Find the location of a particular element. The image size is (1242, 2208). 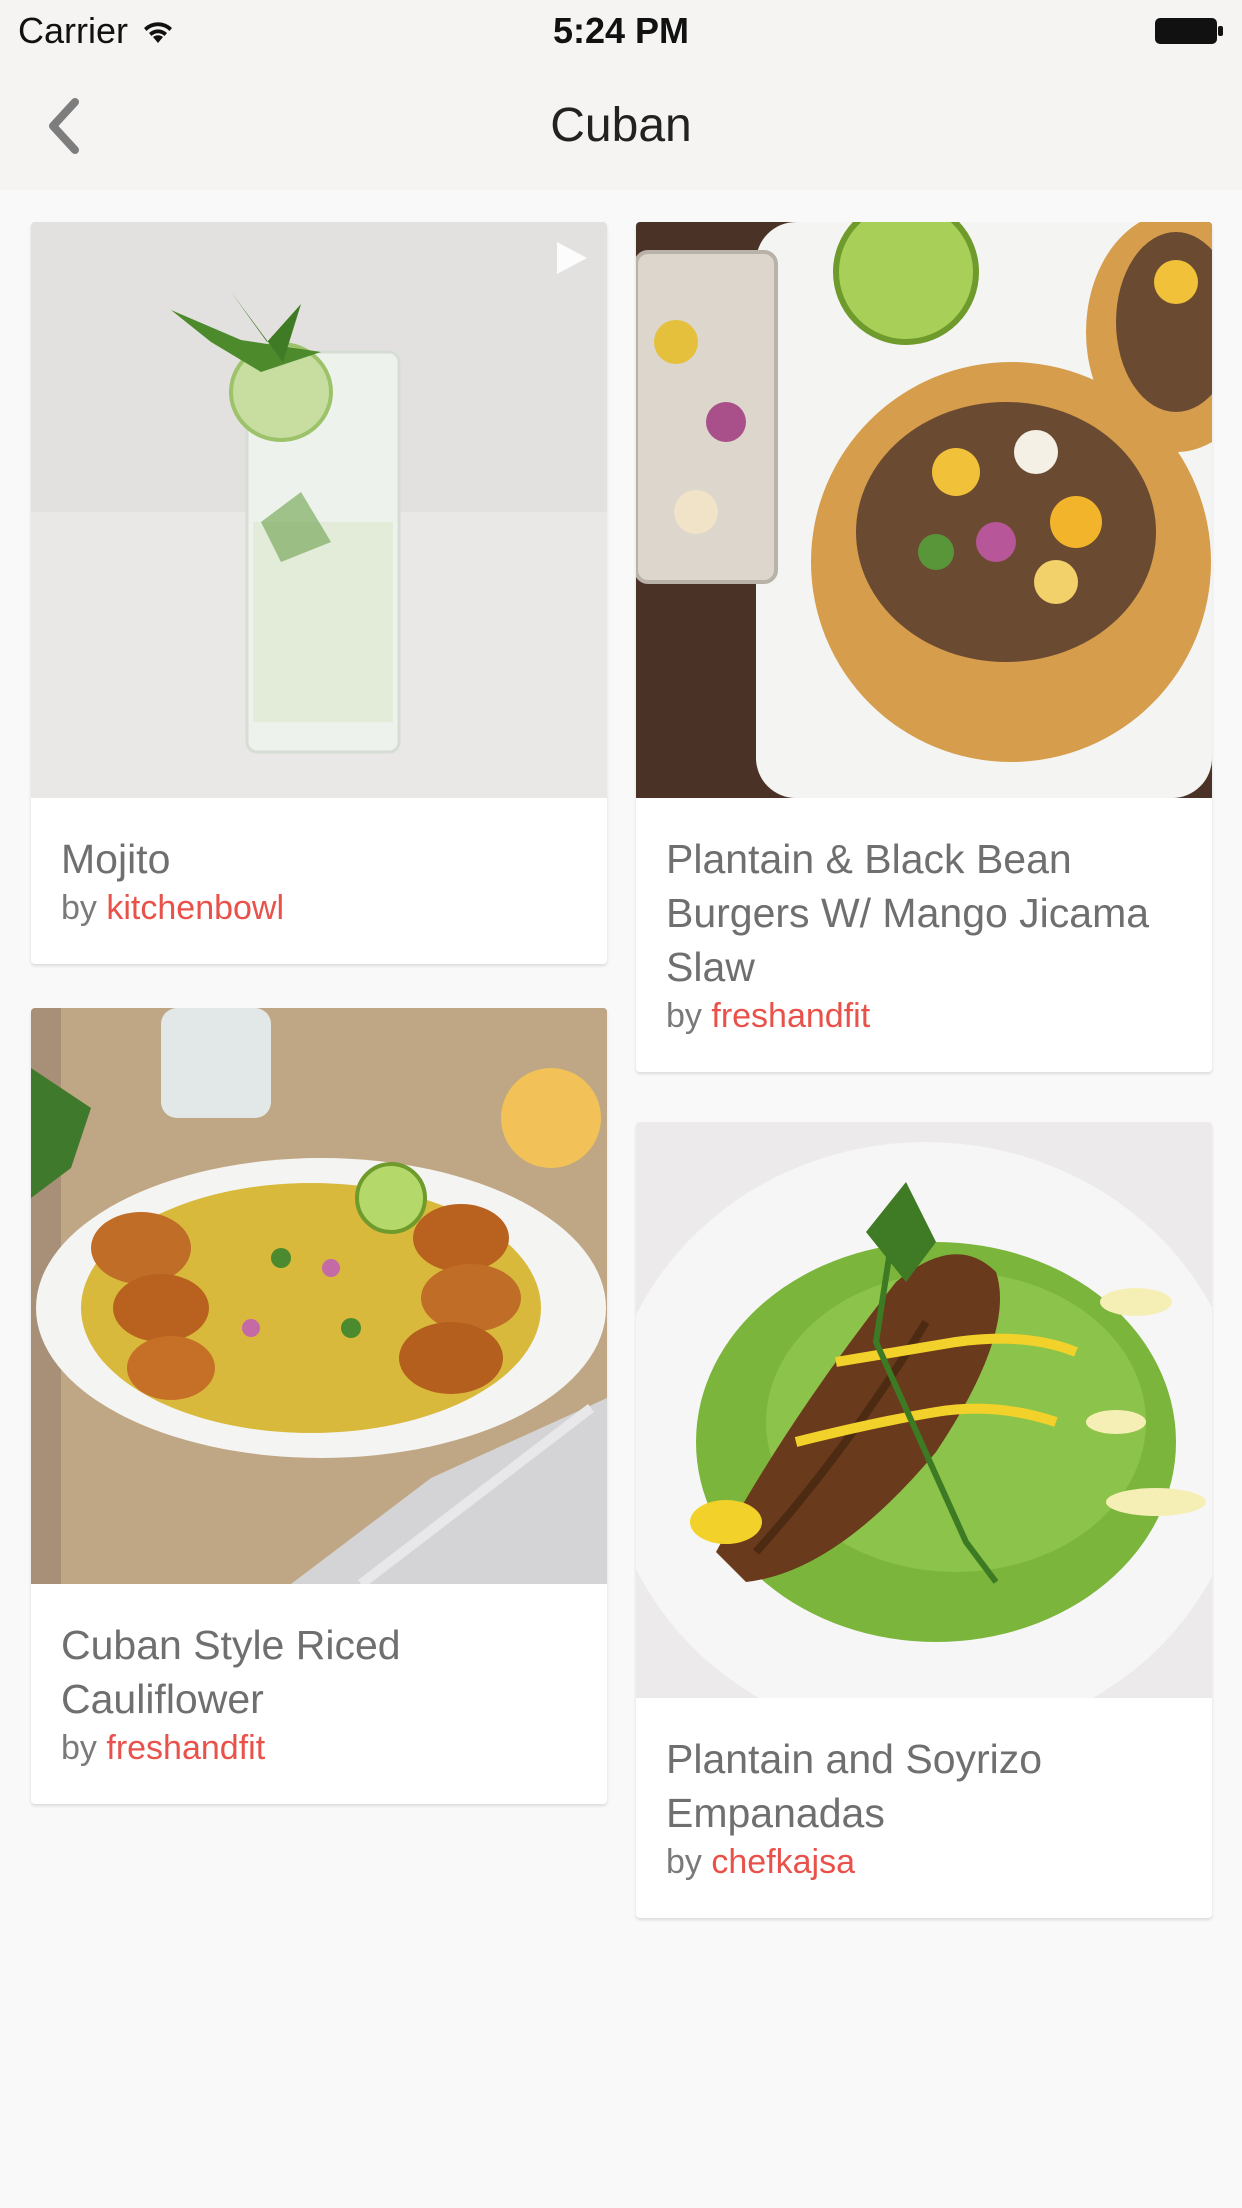

recipe-title: Cuban Style Riced Cauliflower is located at coordinates (231, 1672).